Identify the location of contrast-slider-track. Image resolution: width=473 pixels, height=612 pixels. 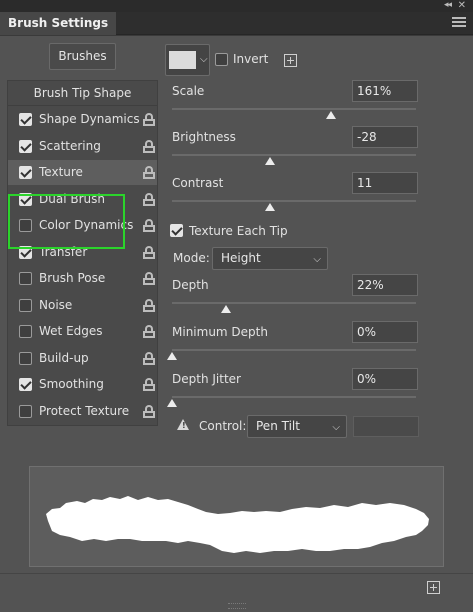
(294, 201).